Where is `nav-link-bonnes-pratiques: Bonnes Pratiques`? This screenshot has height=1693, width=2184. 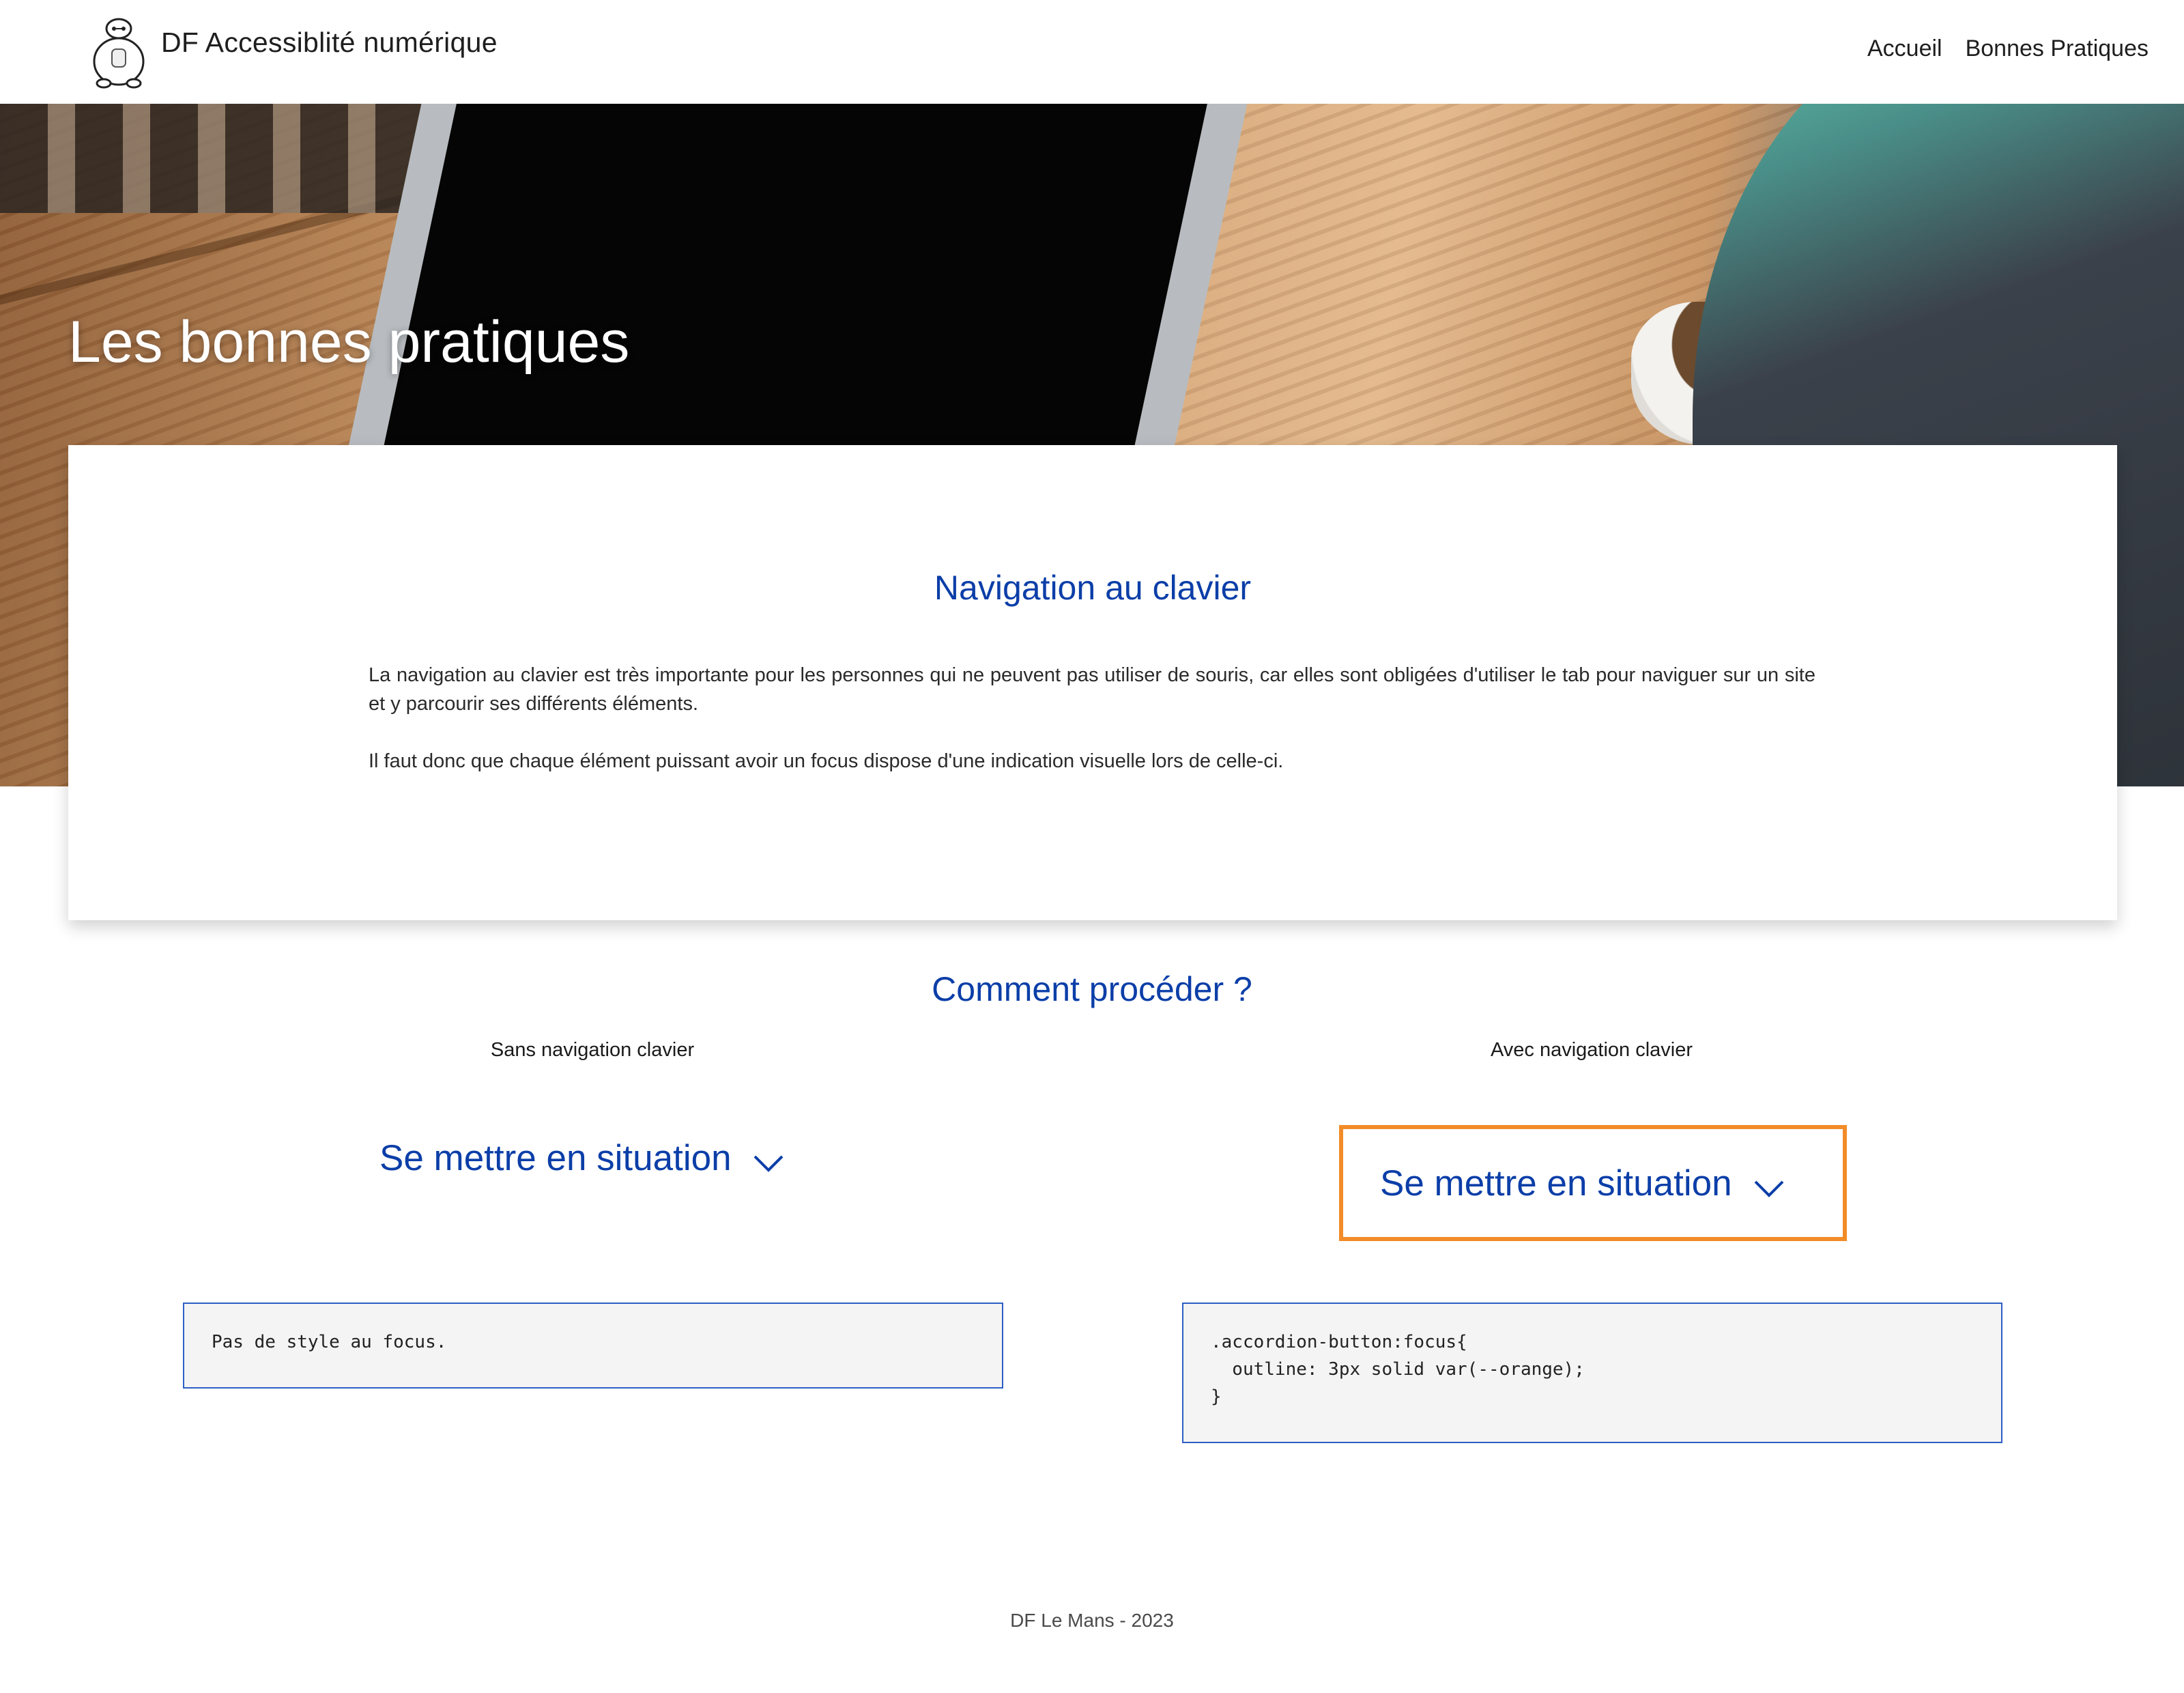
nav-link-bonnes-pratiques: Bonnes Pratiques is located at coordinates (2057, 48).